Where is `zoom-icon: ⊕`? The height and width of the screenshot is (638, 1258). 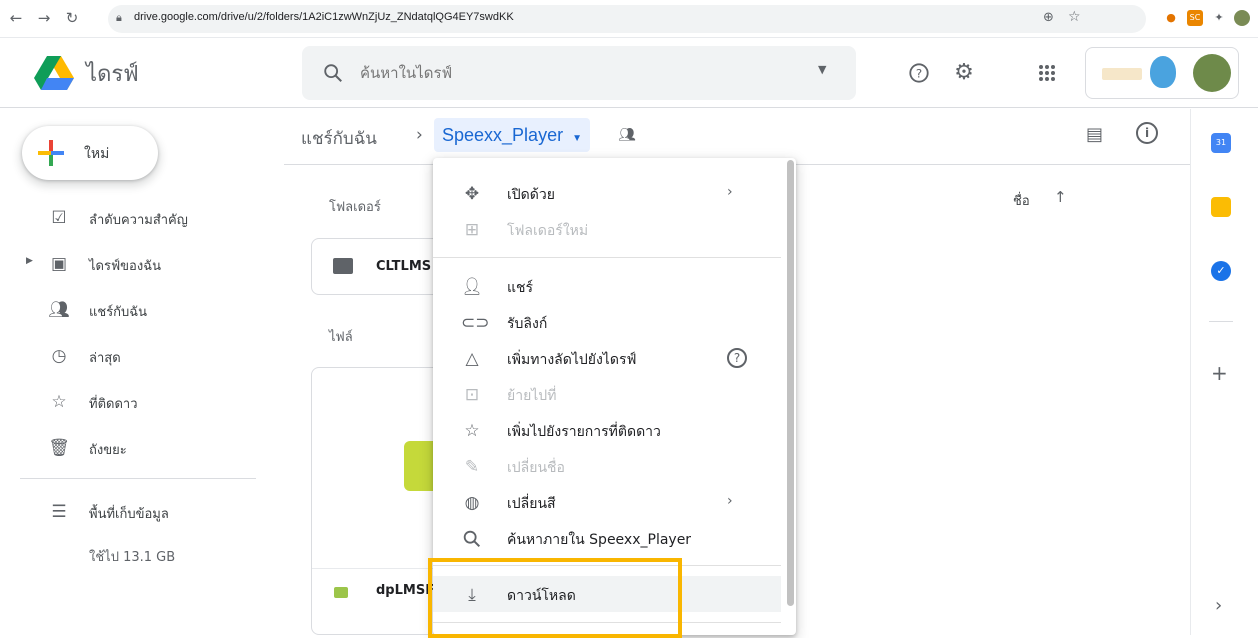 zoom-icon: ⊕ is located at coordinates (1048, 17).